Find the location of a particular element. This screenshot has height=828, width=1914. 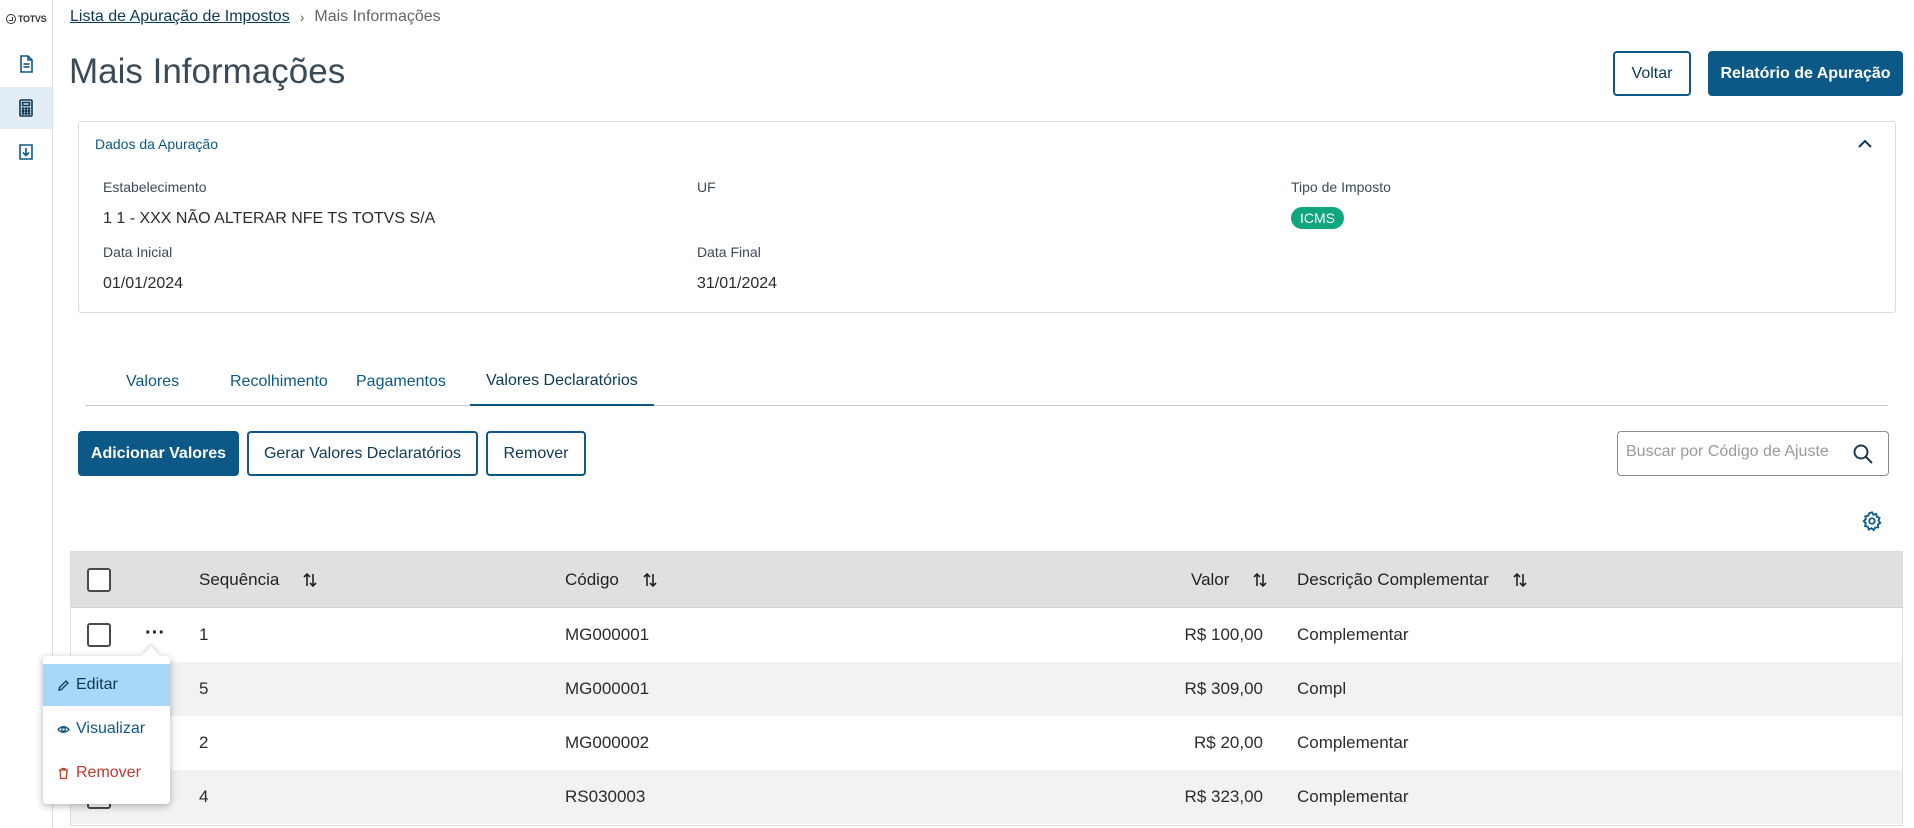

tab-valores-declaratorios: Valores Declaratórios is located at coordinates (562, 382).